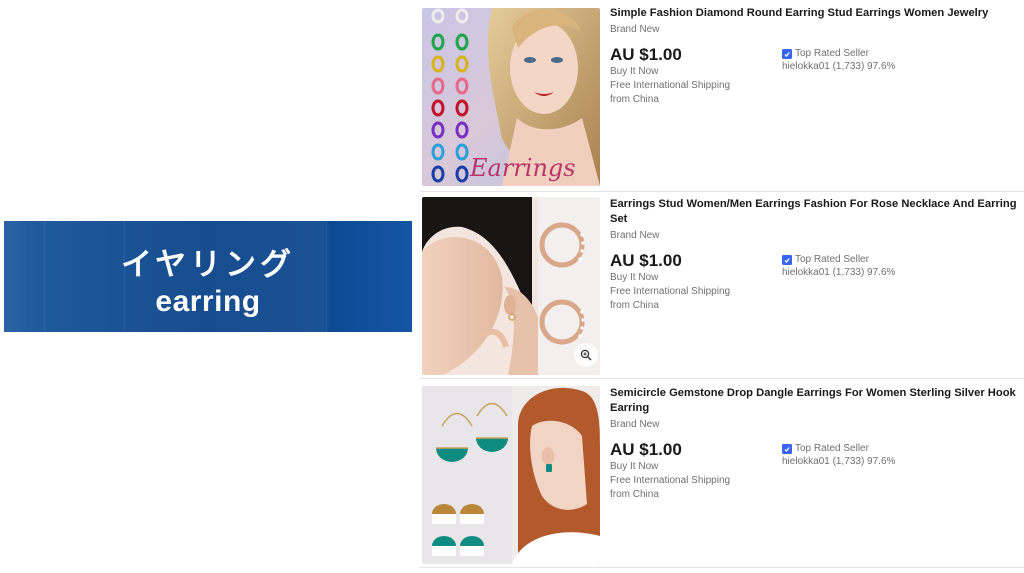 The image size is (1024, 573). I want to click on banner-english-text: earring, so click(208, 301).